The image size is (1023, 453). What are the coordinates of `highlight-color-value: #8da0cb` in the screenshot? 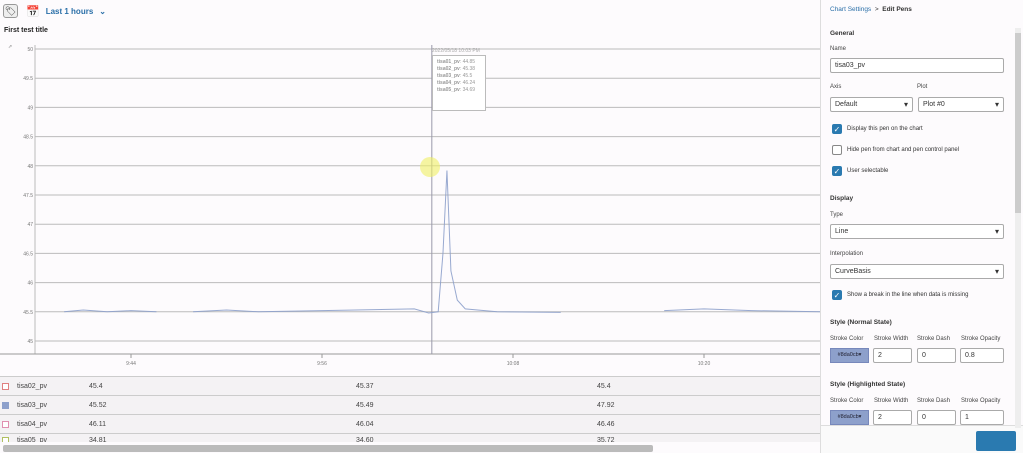 It's located at (848, 417).